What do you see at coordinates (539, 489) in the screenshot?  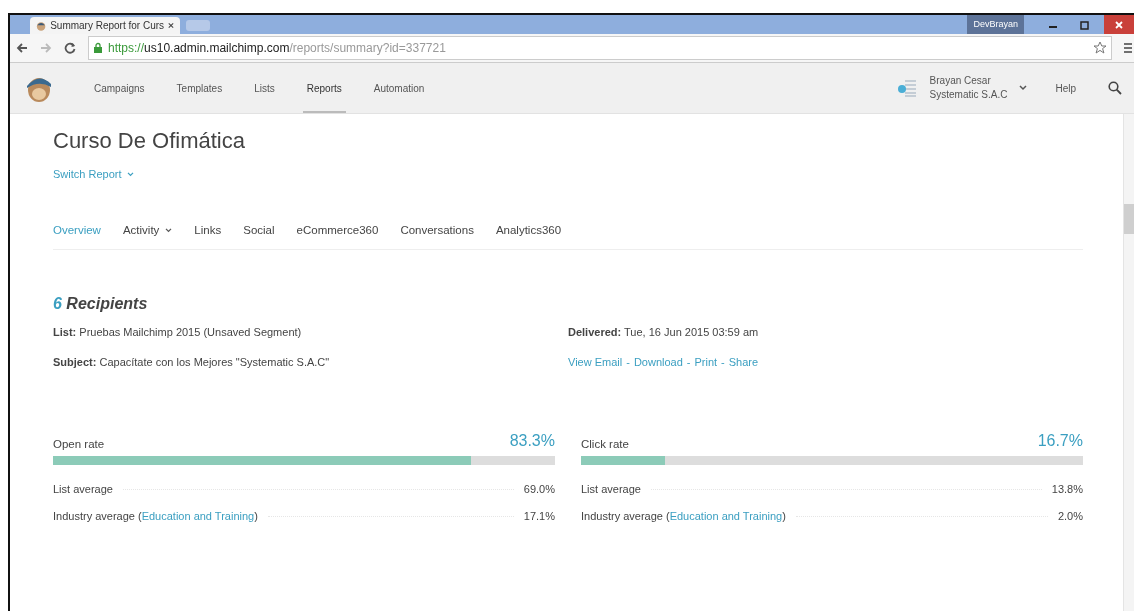 I see `average-value: 69.0%` at bounding box center [539, 489].